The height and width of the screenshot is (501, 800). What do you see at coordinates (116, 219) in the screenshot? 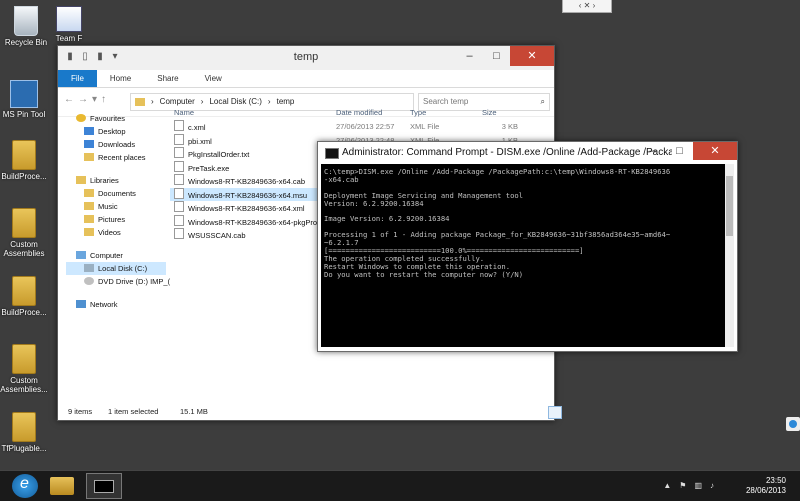
I see `nav-pictures: Pictures` at bounding box center [116, 219].